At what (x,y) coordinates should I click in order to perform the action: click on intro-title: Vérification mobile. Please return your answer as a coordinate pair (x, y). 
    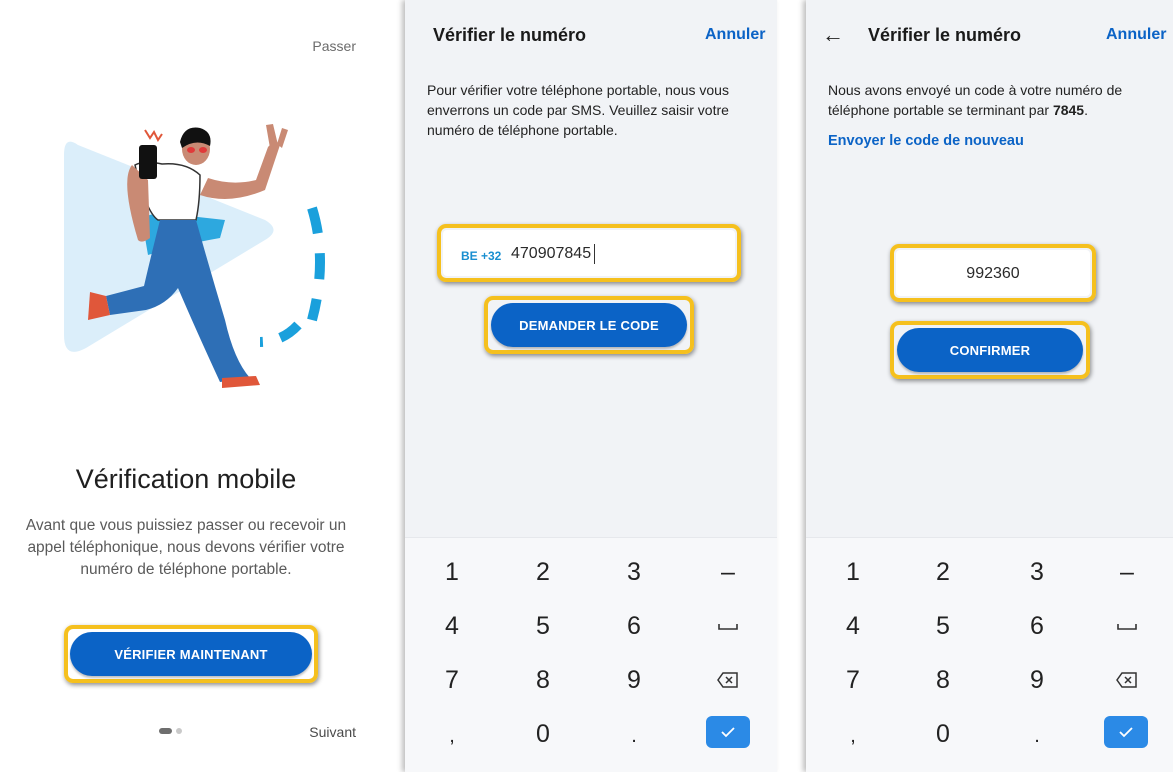
    Looking at the image, I should click on (186, 479).